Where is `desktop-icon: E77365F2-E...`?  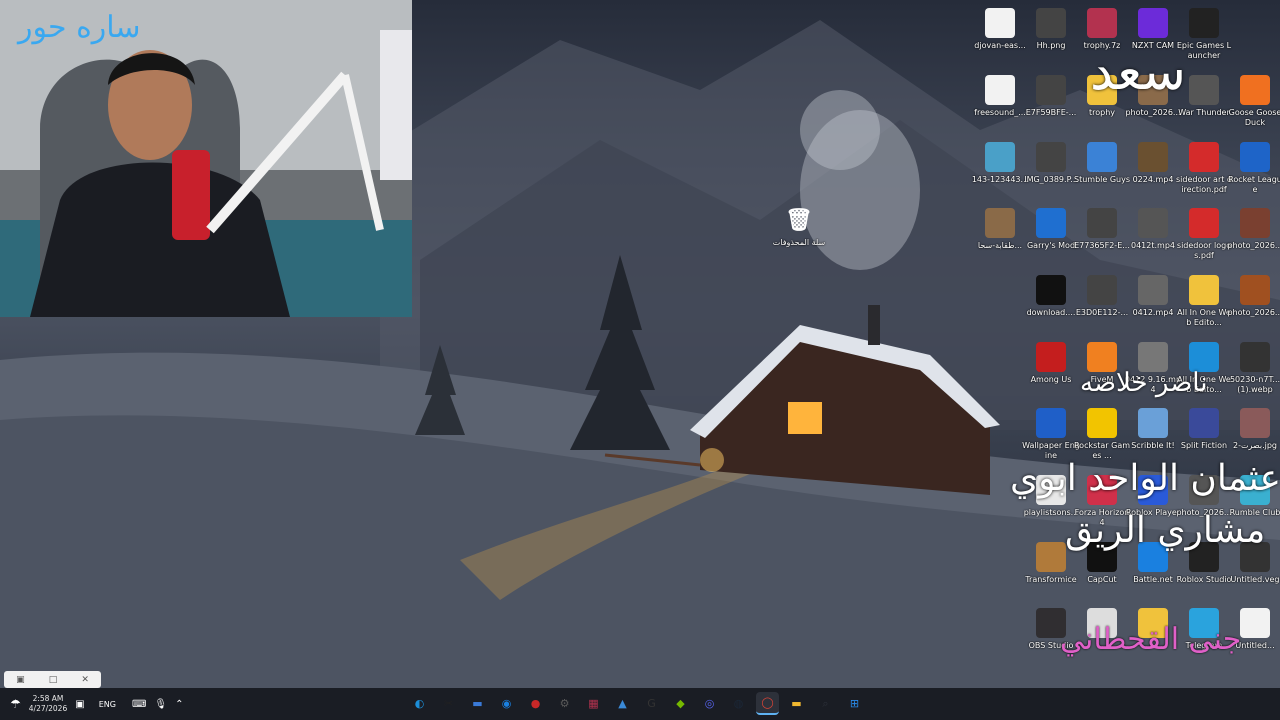
desktop-icon: E77365F2-E... is located at coordinates (1102, 229).